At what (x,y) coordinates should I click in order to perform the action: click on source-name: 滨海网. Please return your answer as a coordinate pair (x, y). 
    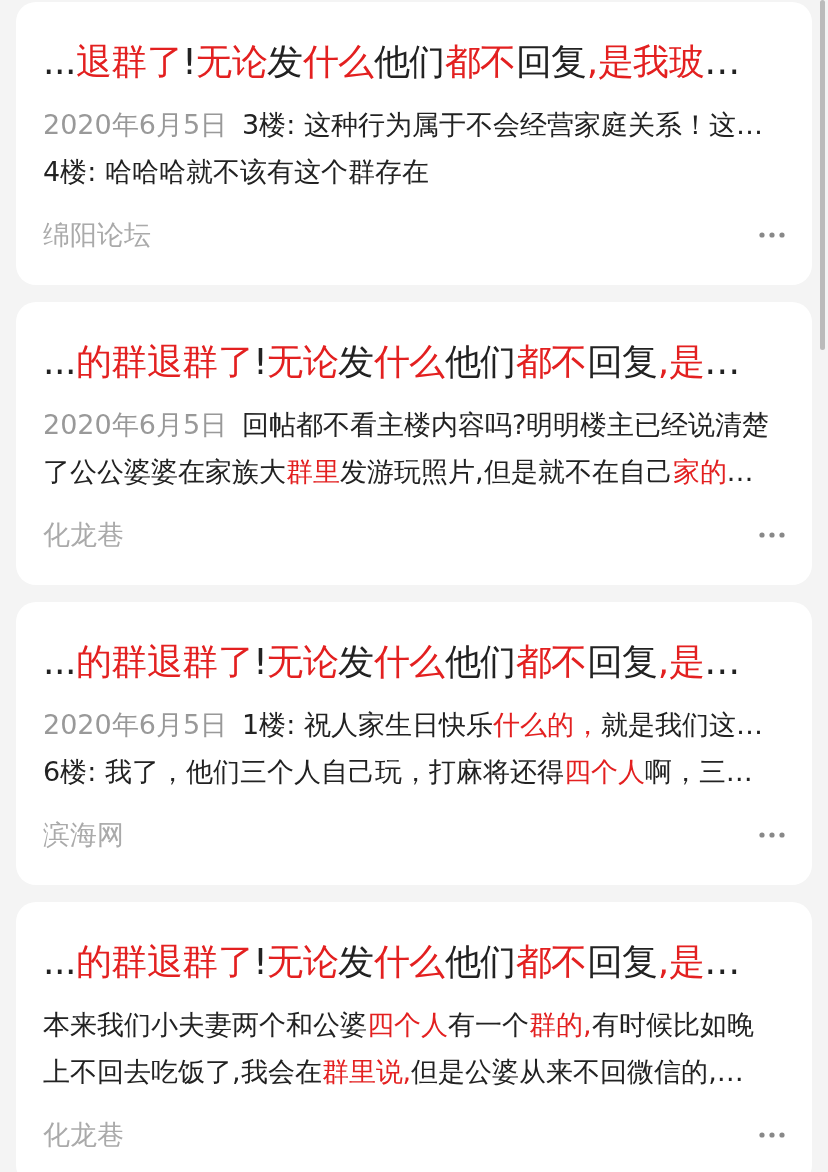
    Looking at the image, I should click on (83, 835).